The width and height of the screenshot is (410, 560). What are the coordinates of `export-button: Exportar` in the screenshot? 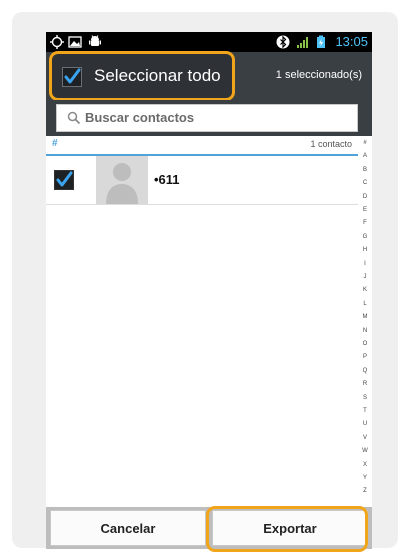 It's located at (290, 528).